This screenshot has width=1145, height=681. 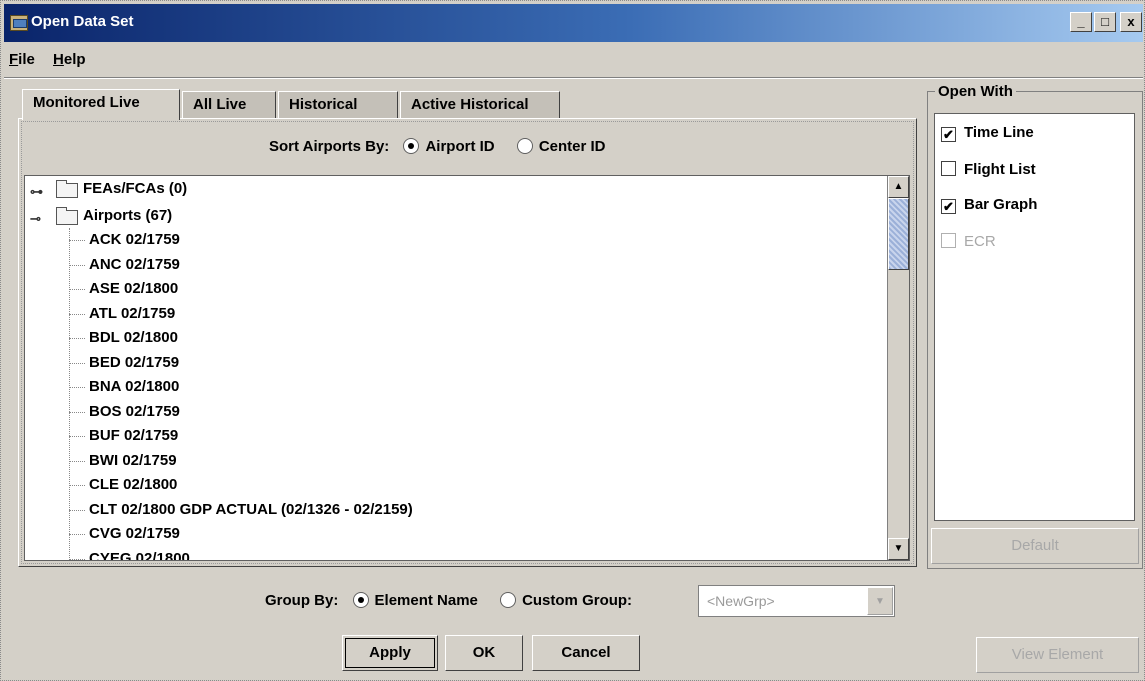 I want to click on ok-button: OK, so click(x=484, y=653).